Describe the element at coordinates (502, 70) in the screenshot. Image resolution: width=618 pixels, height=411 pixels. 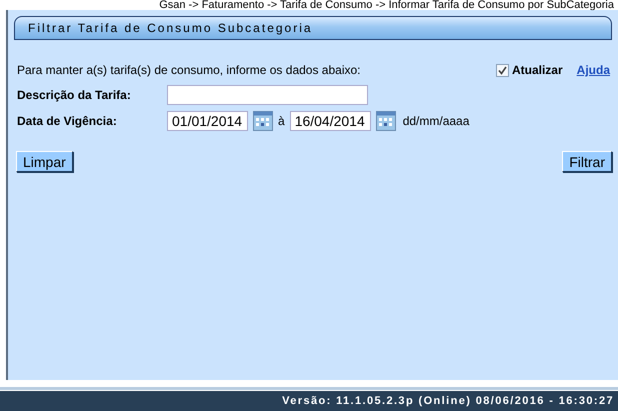
I see `update-checkbox` at that location.